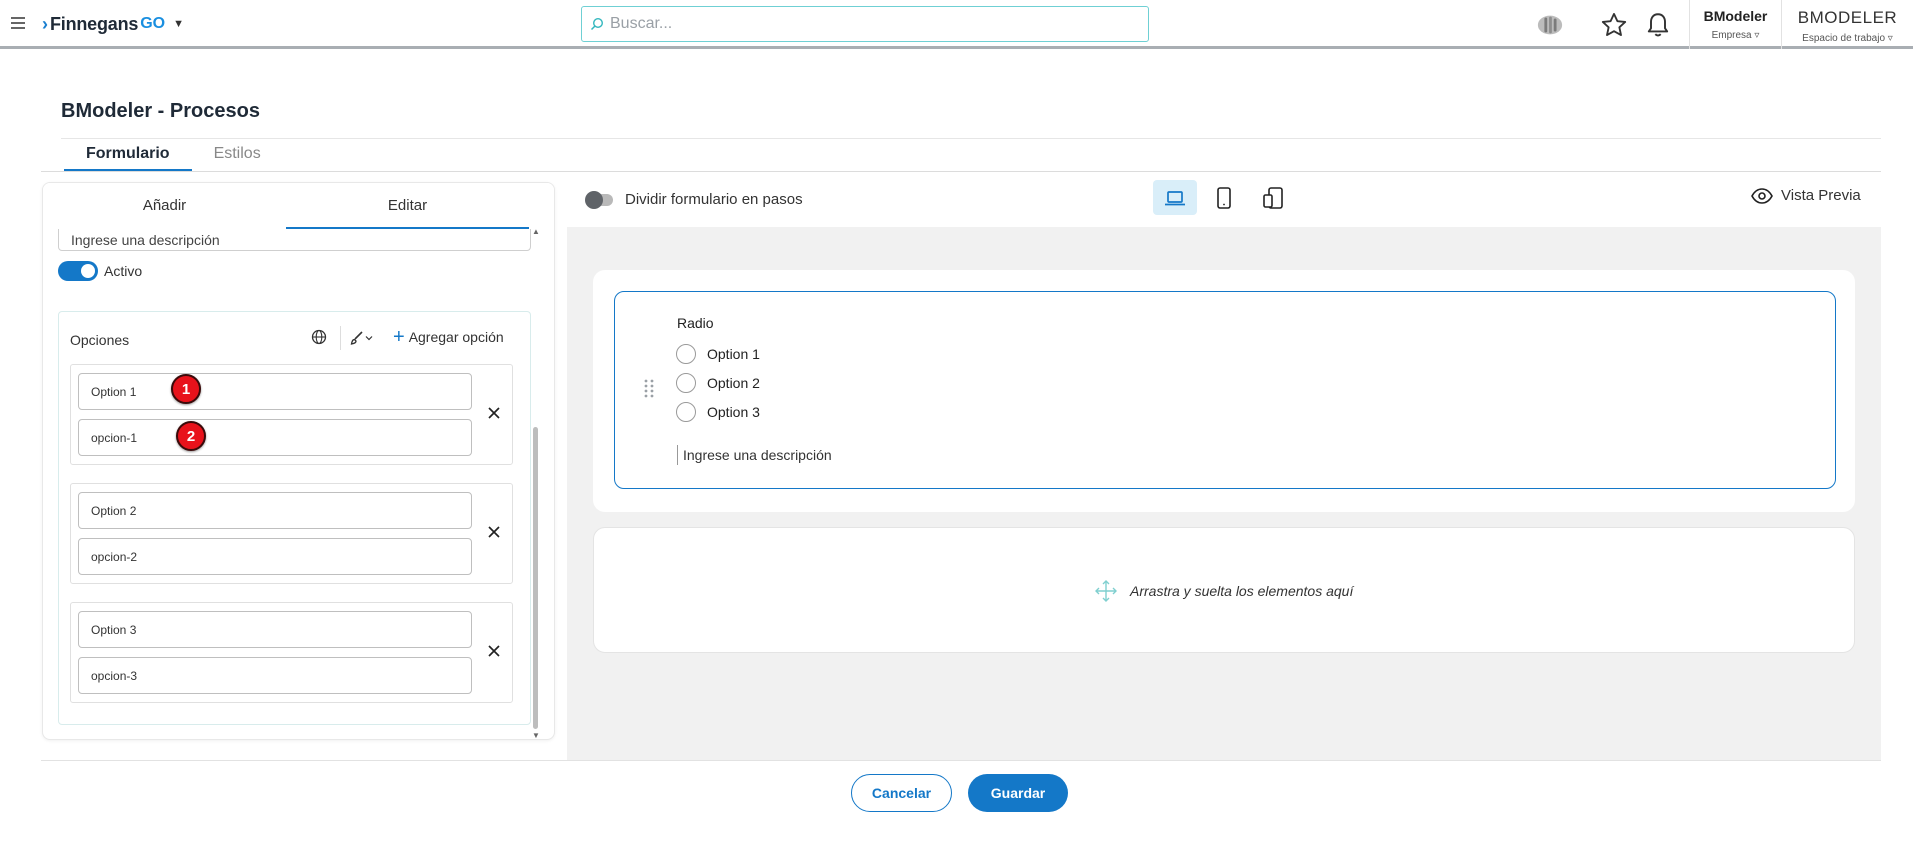 The width and height of the screenshot is (1913, 856). I want to click on responsive-devices-icon, so click(1273, 197).